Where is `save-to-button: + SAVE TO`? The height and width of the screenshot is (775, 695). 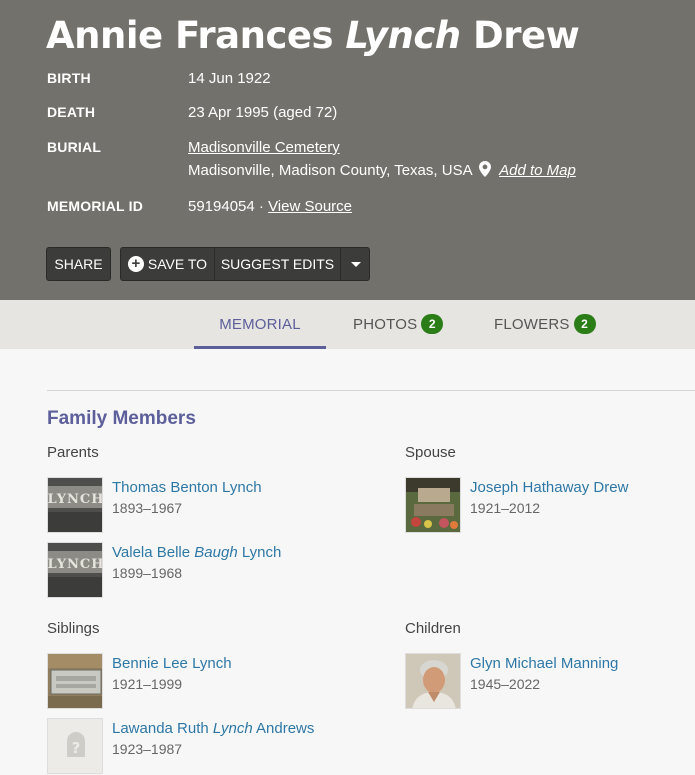
save-to-button: + SAVE TO is located at coordinates (168, 264).